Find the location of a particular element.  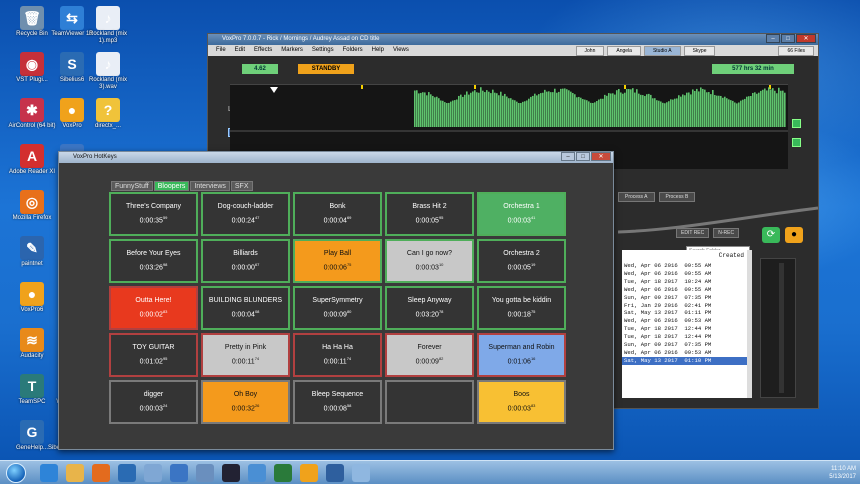

created-column-header: Created is located at coordinates (731, 255).